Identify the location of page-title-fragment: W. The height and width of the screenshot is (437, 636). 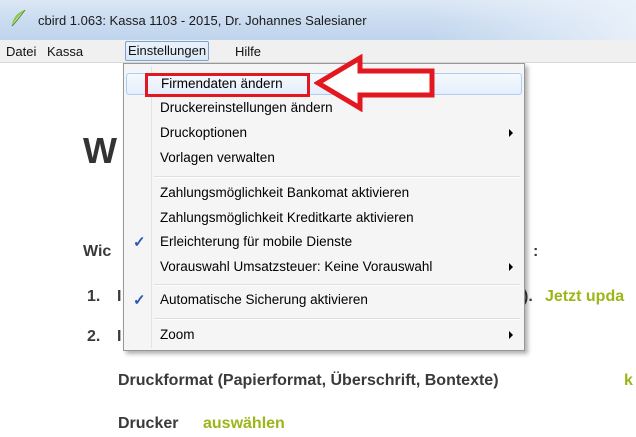
(100, 150).